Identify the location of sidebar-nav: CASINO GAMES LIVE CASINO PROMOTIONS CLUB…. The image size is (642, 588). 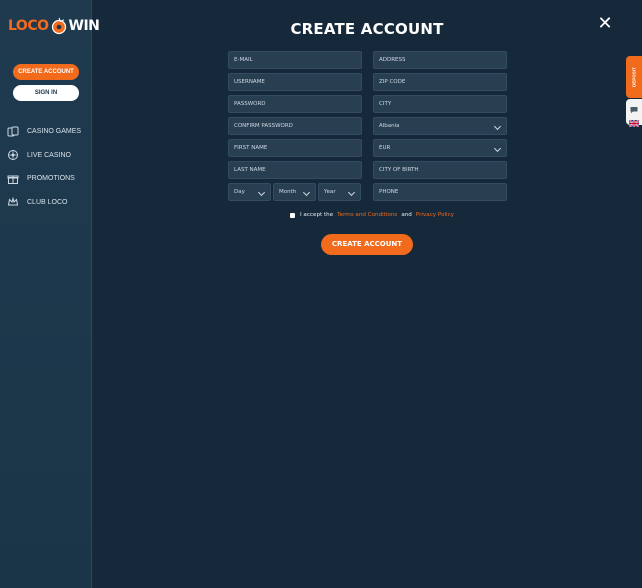
(46, 167).